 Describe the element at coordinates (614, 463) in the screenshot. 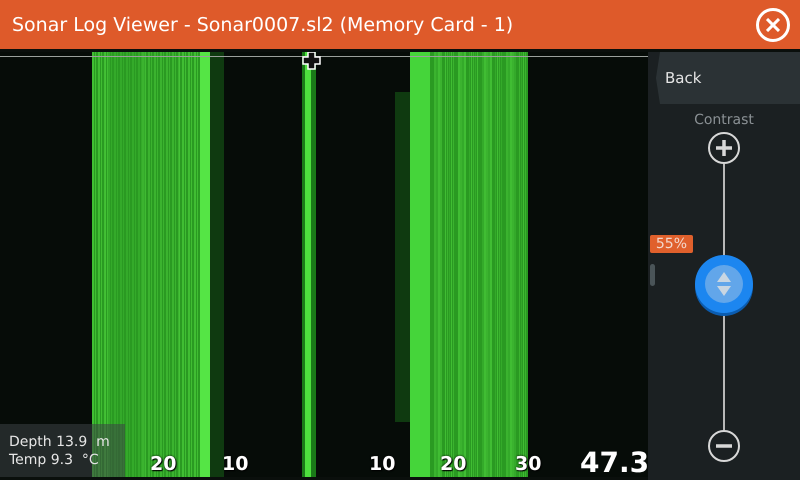

I see `speed-reading: 47.3` at that location.